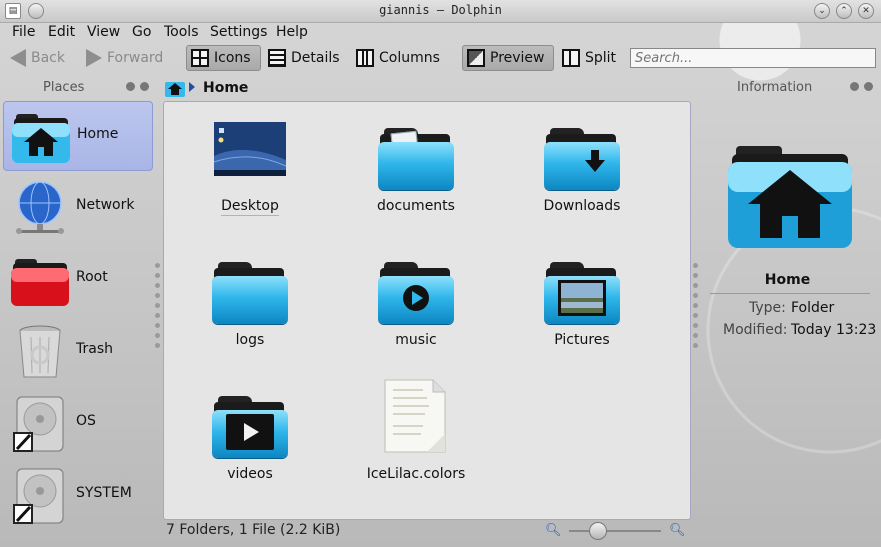 This screenshot has width=881, height=547. What do you see at coordinates (135, 58) in the screenshot?
I see `forward-label: Forward` at bounding box center [135, 58].